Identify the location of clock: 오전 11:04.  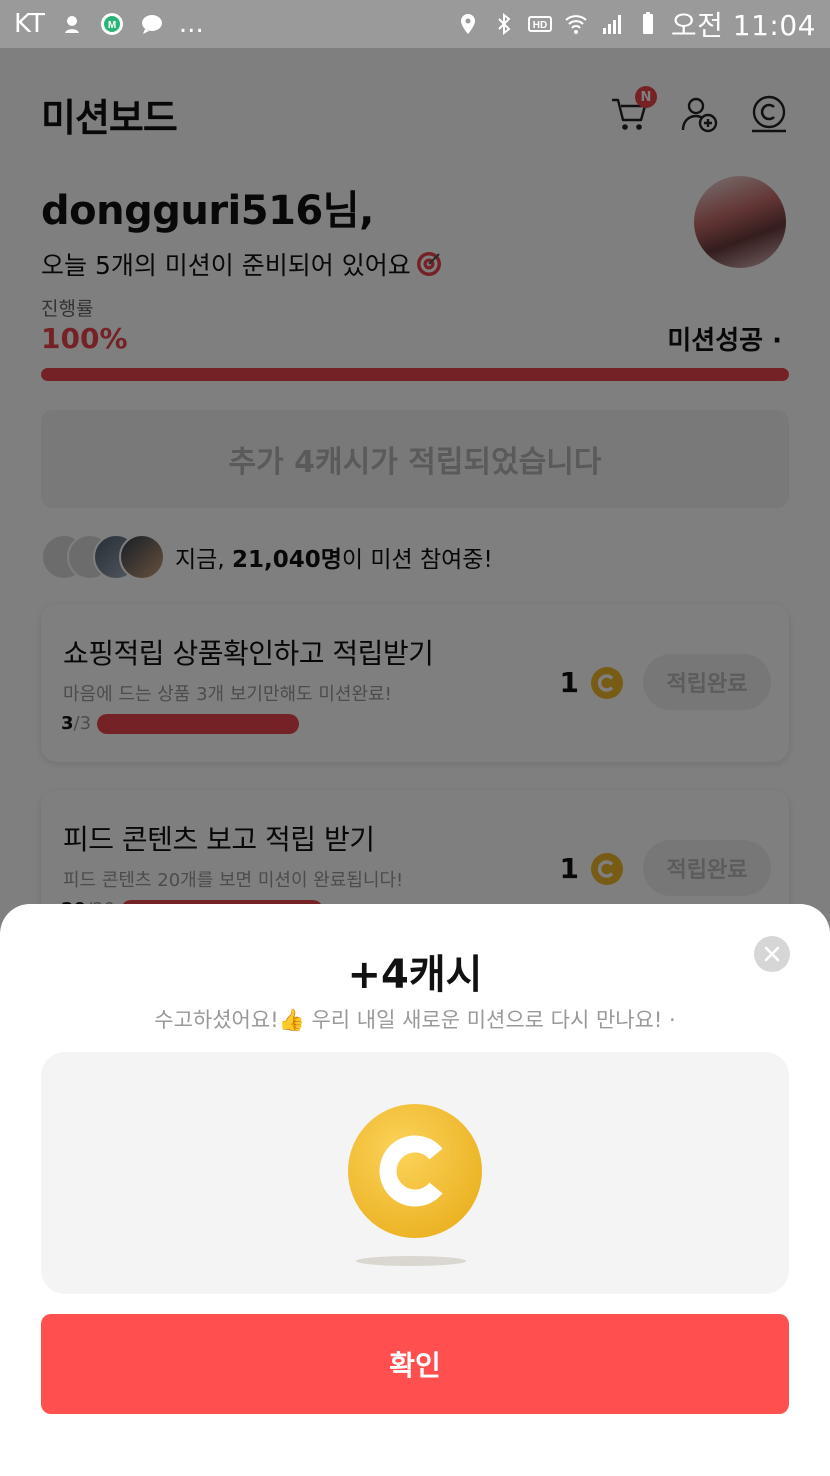
(743, 25).